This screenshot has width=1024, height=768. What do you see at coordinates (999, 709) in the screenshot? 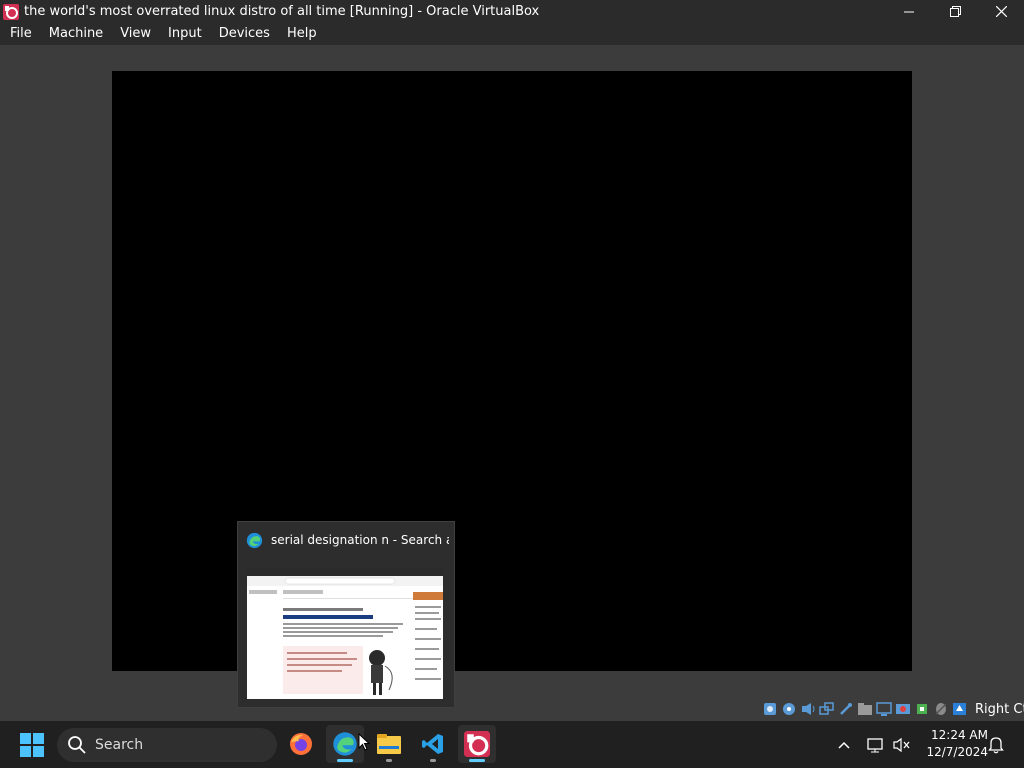
I see `host-key-label: Right Ctrl` at bounding box center [999, 709].